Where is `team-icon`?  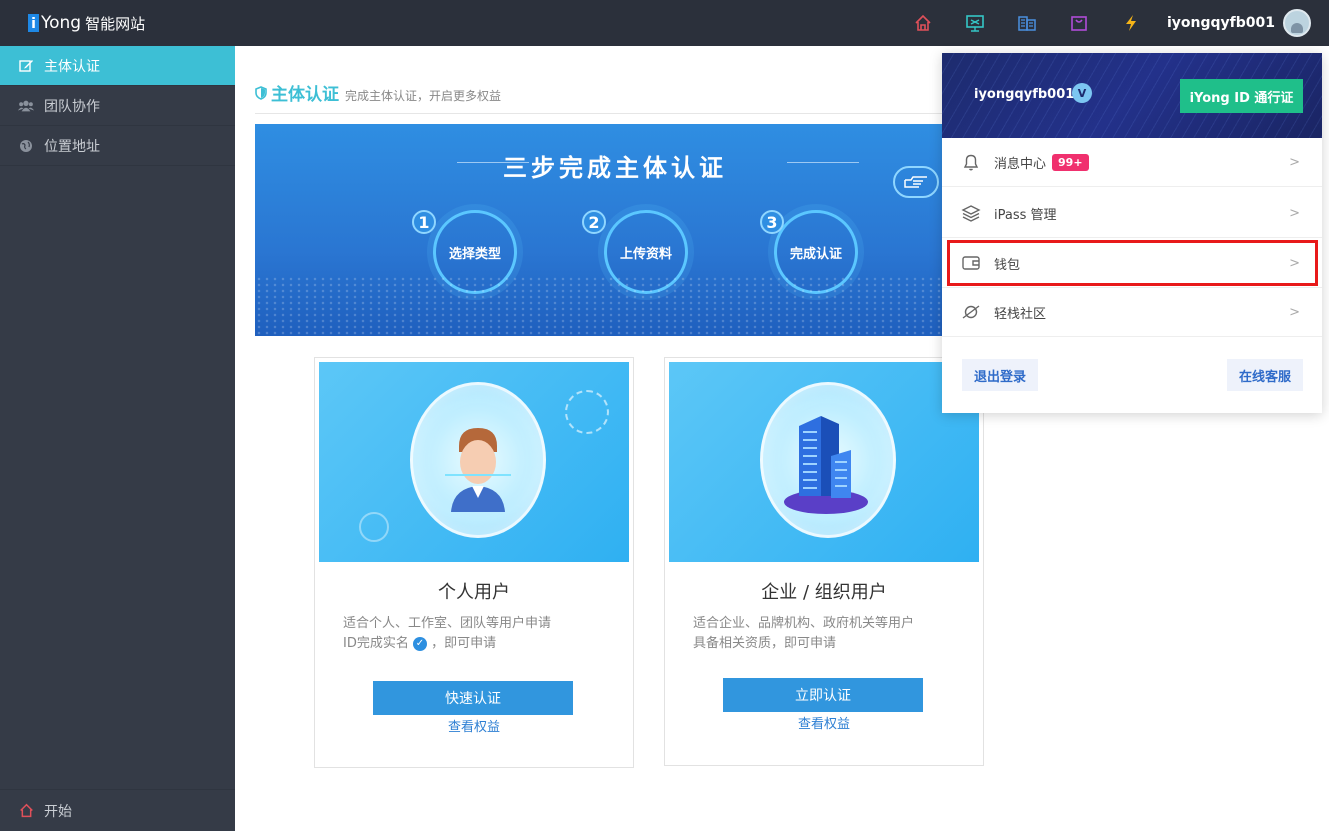 team-icon is located at coordinates (26, 106).